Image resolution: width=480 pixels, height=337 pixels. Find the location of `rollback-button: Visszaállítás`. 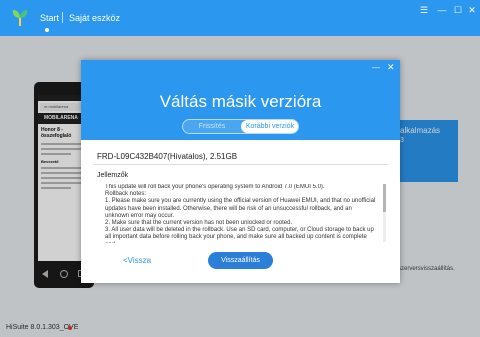

rollback-button: Visszaállítás is located at coordinates (240, 260).